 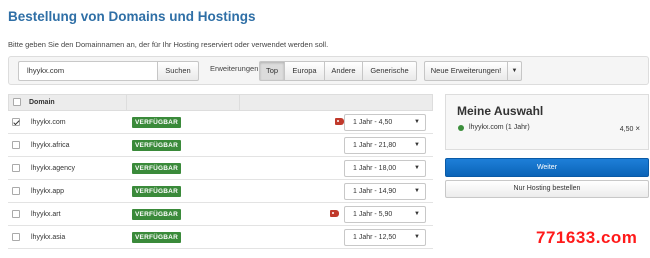 What do you see at coordinates (42, 102) in the screenshot?
I see `column-domain: Domain` at bounding box center [42, 102].